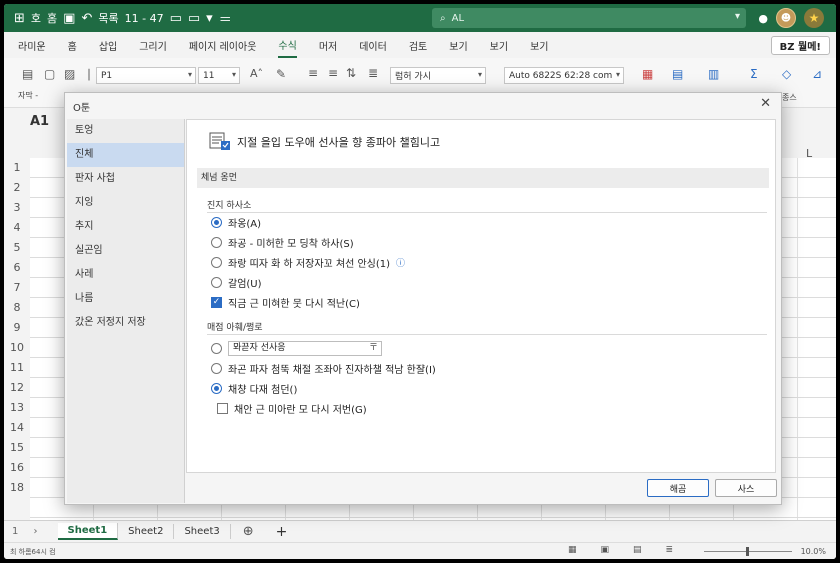  What do you see at coordinates (458, 45) in the screenshot?
I see `tab-view: 보기` at bounding box center [458, 45].